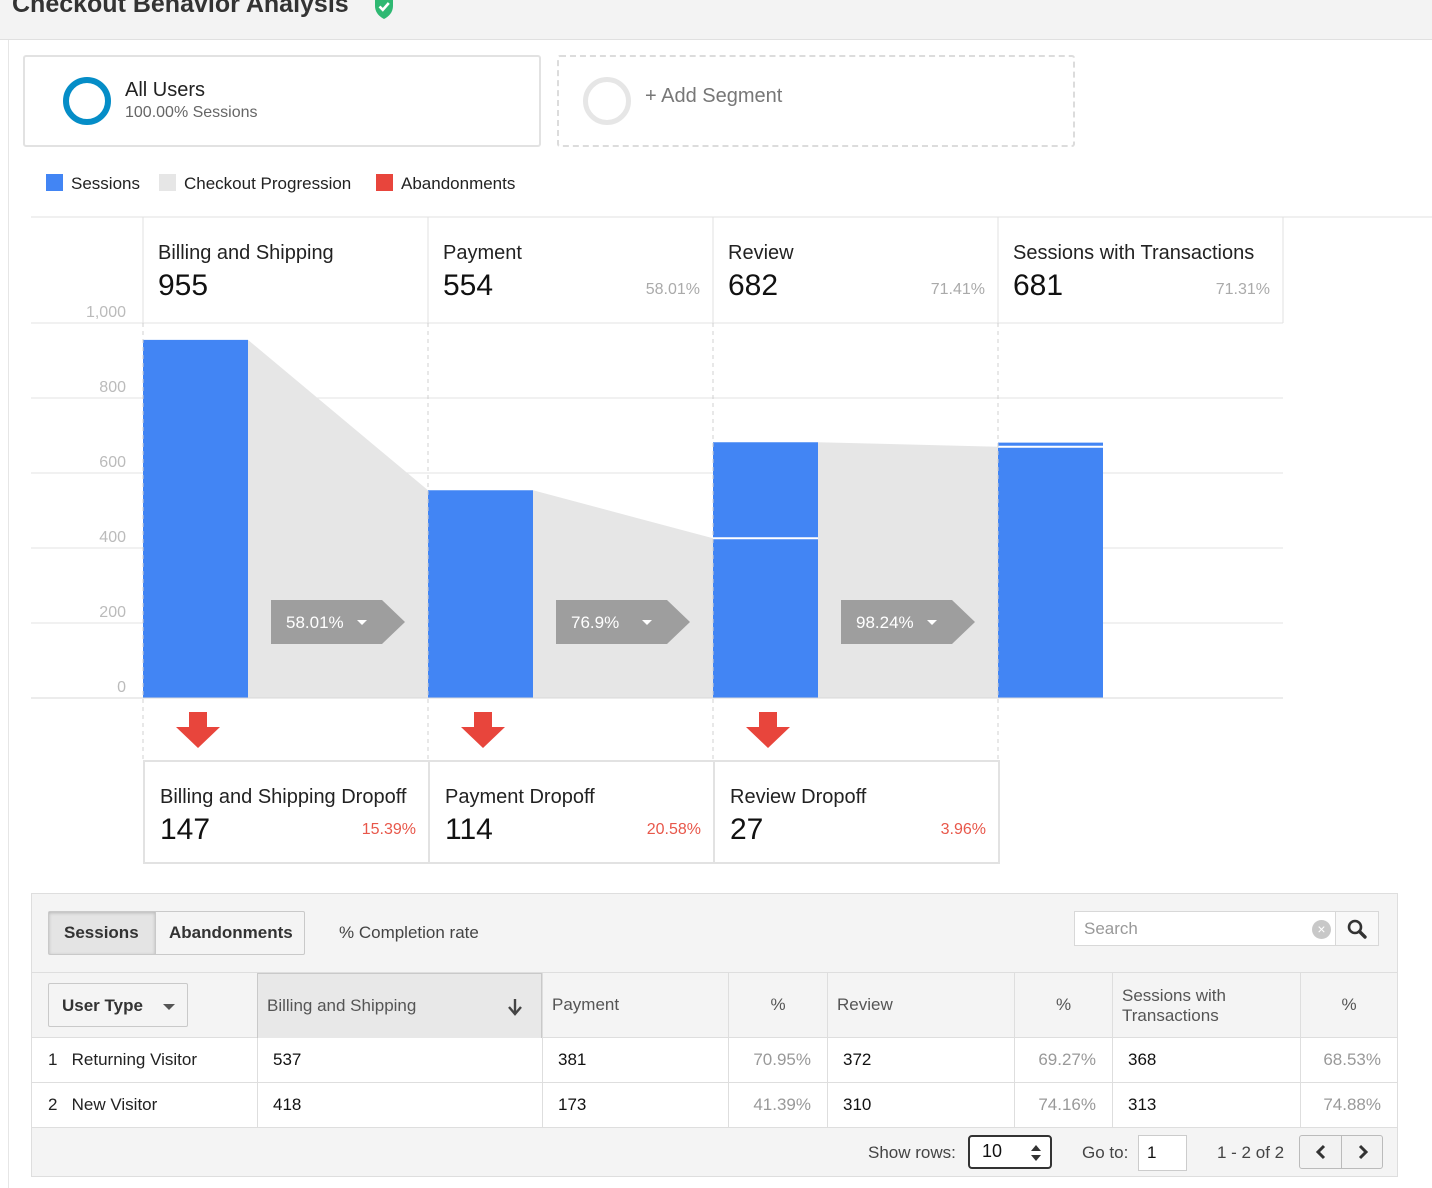  I want to click on header-label: Billing and Shipping, so click(342, 1005).